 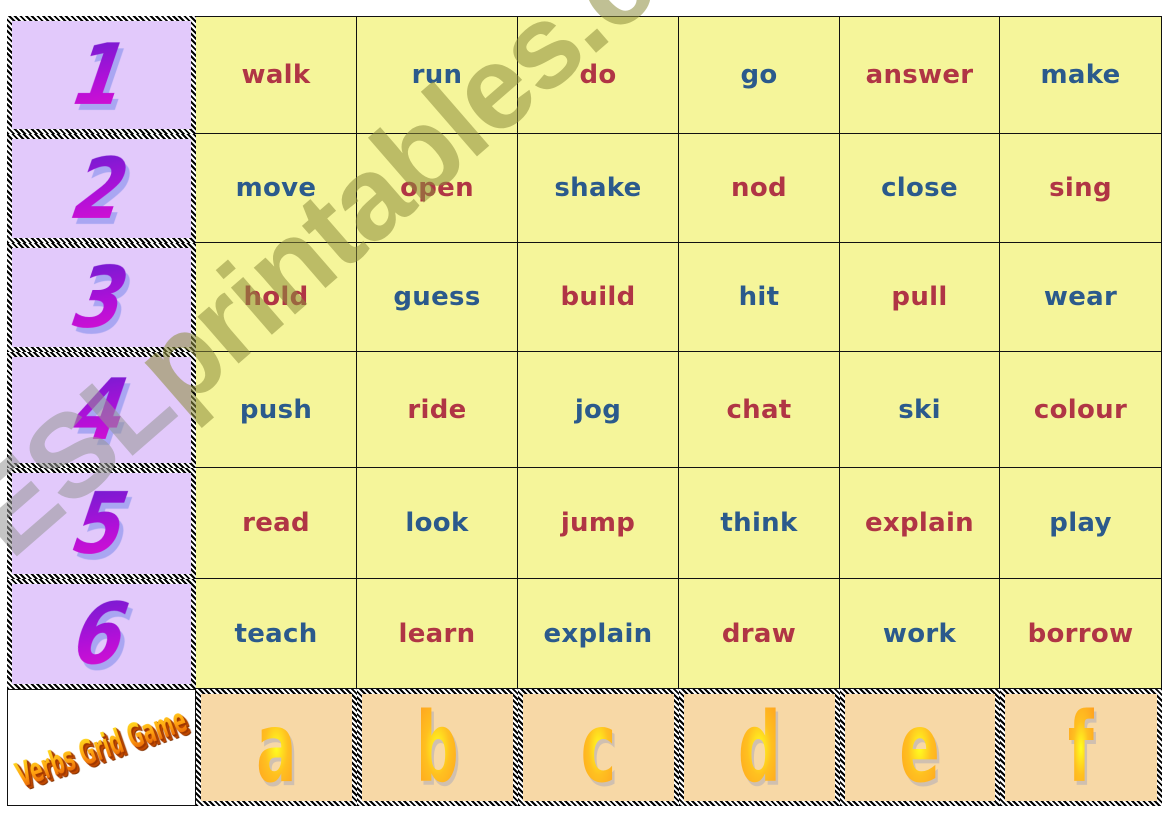 I want to click on verb-word: ride, so click(x=437, y=409).